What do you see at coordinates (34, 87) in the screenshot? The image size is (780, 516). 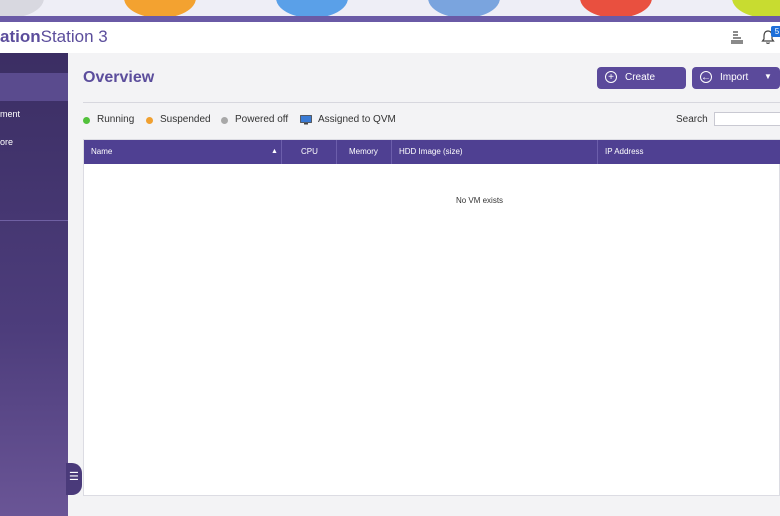 I see `sidebar-item-overview` at bounding box center [34, 87].